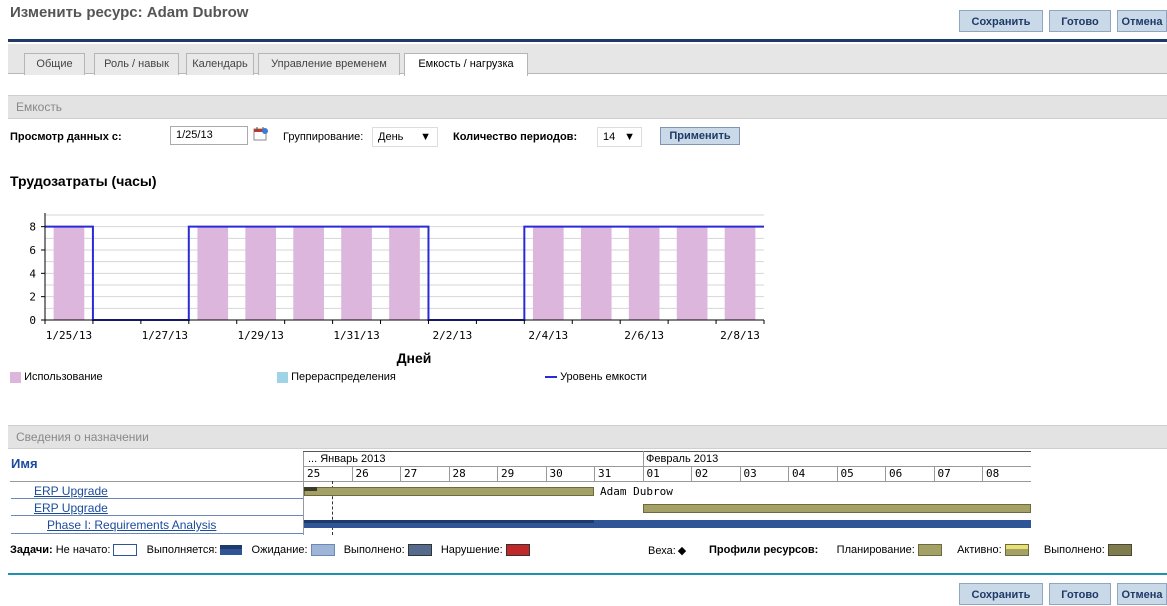  Describe the element at coordinates (66, 137) in the screenshot. I see `view-from-label: Просмотр данных с:` at that location.